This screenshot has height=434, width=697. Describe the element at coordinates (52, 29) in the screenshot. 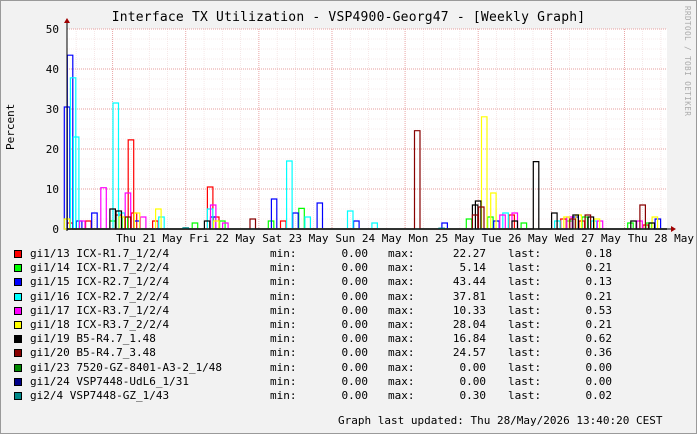

I see `y-tick-label: 50` at that location.